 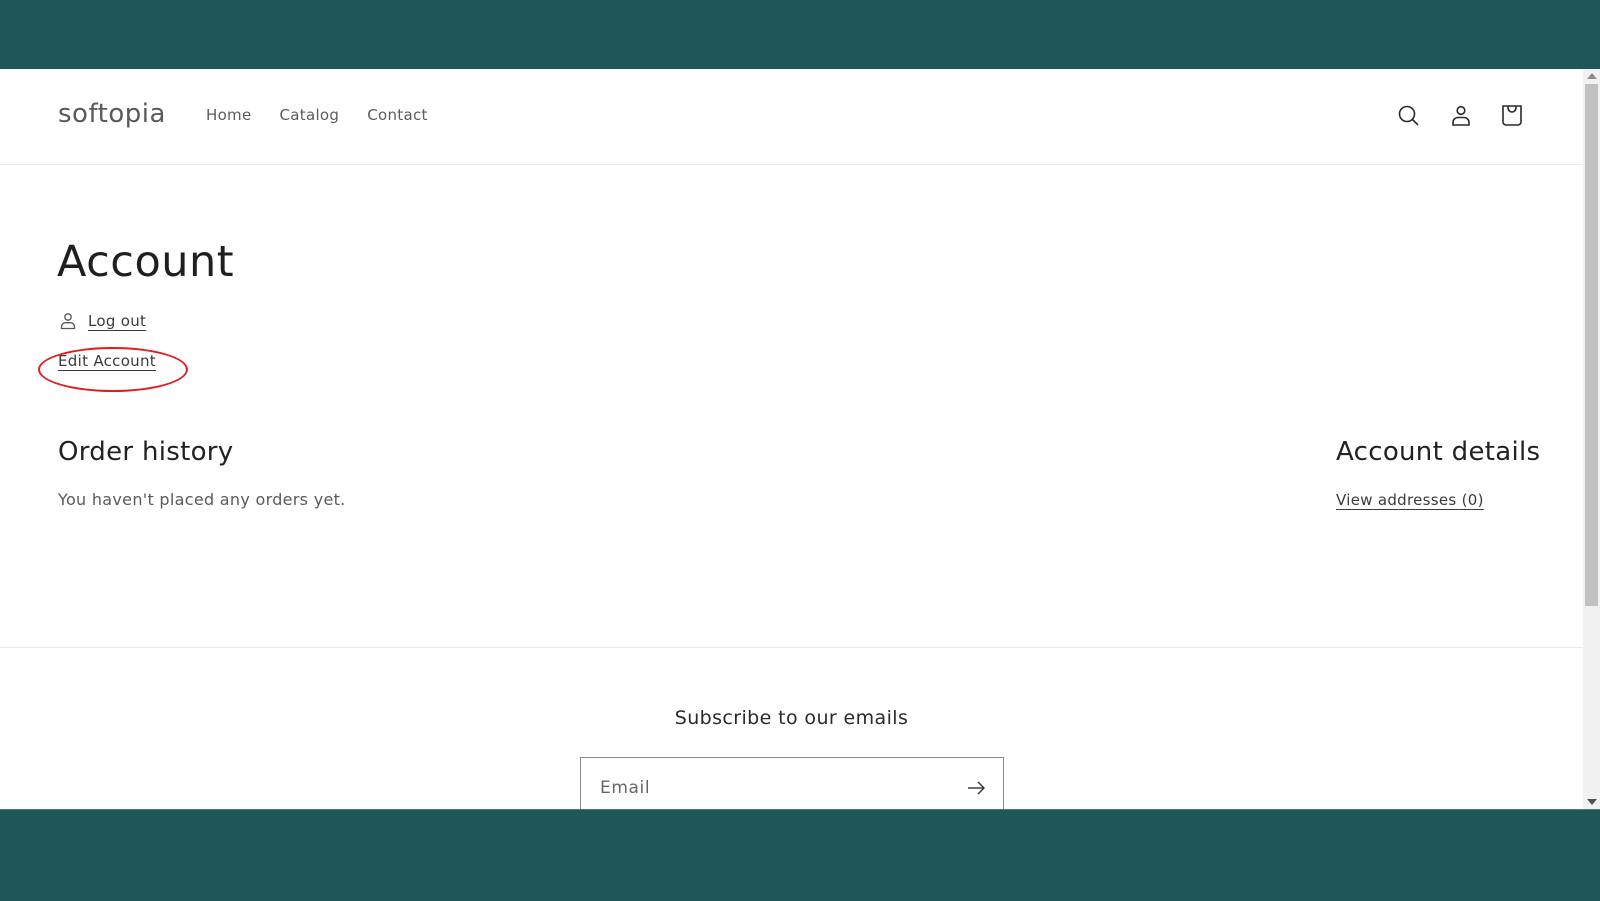 What do you see at coordinates (770, 788) in the screenshot?
I see `email-input` at bounding box center [770, 788].